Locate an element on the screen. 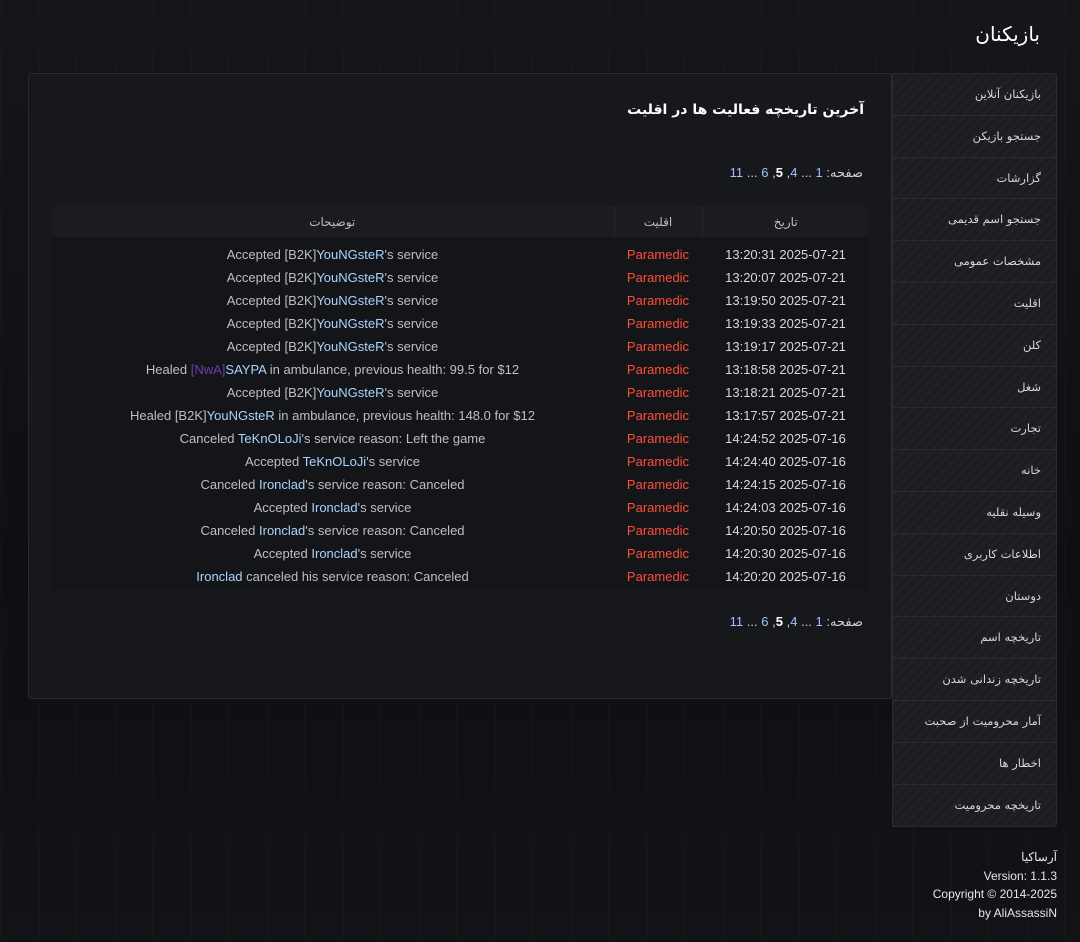 The image size is (1080, 942). sidebar-item-6: کلن is located at coordinates (974, 345).